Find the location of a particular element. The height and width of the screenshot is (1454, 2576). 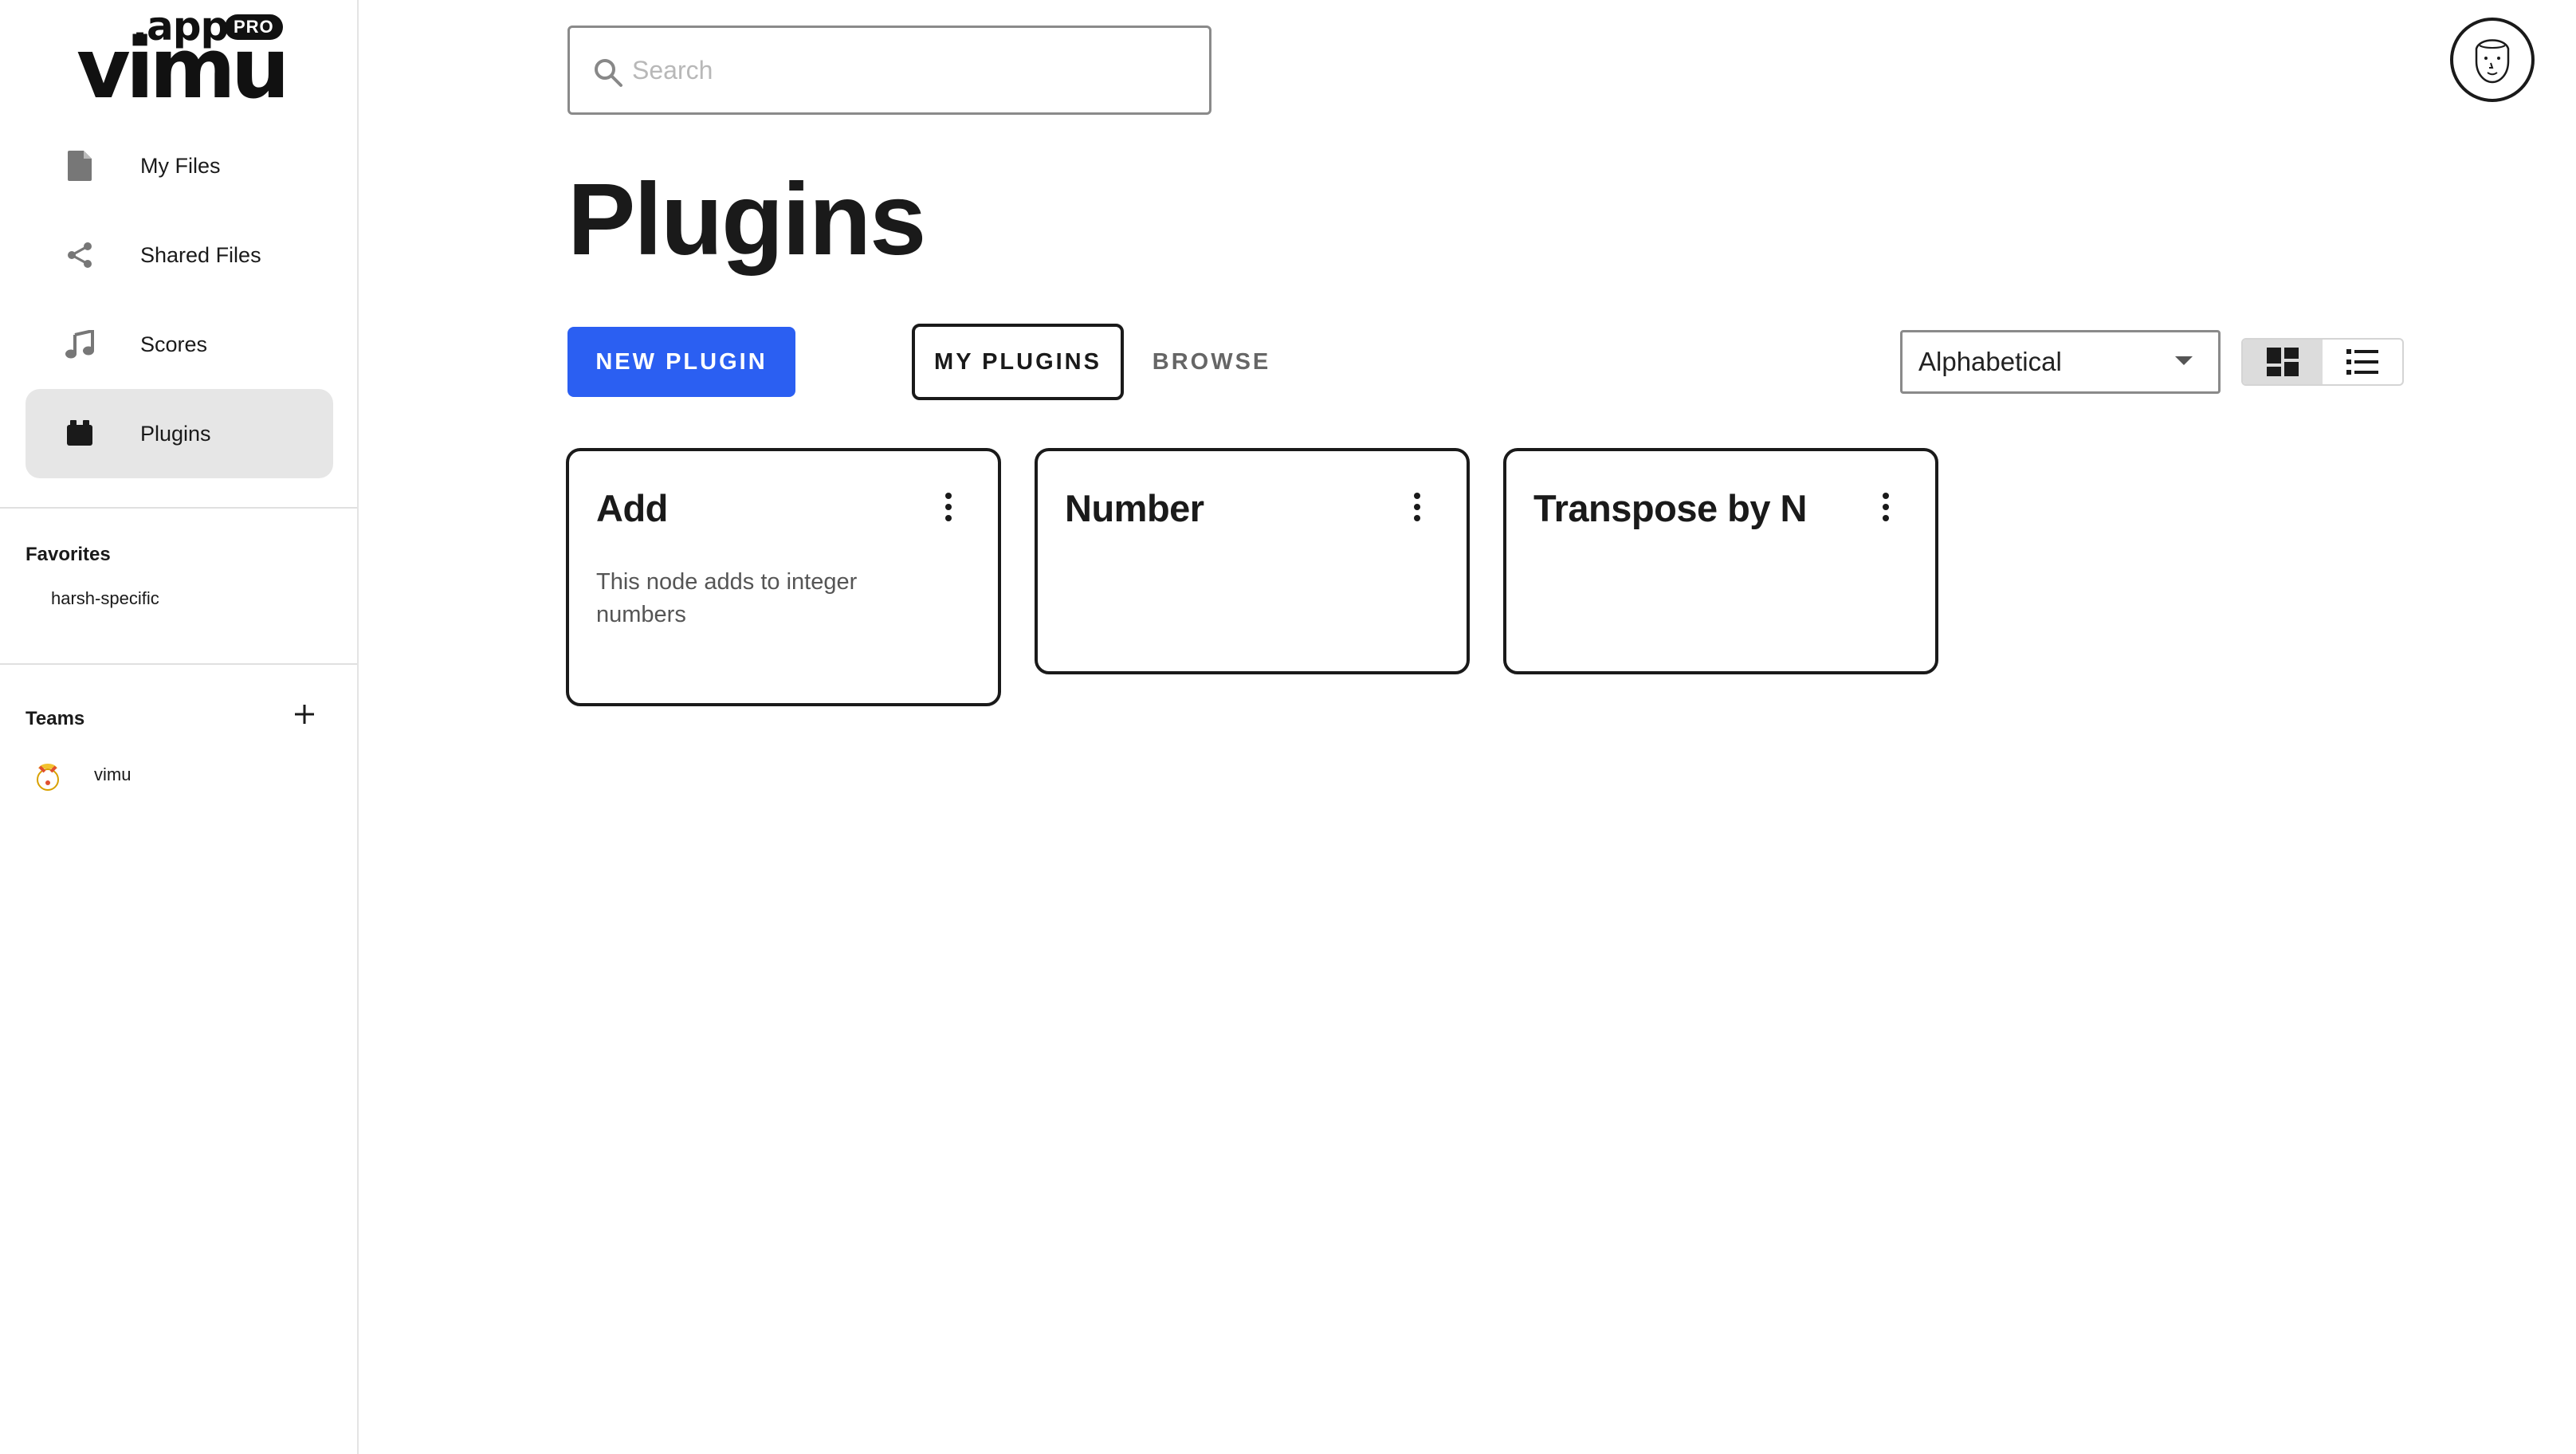

plugin-card-title: Transpose by N is located at coordinates (1670, 508).